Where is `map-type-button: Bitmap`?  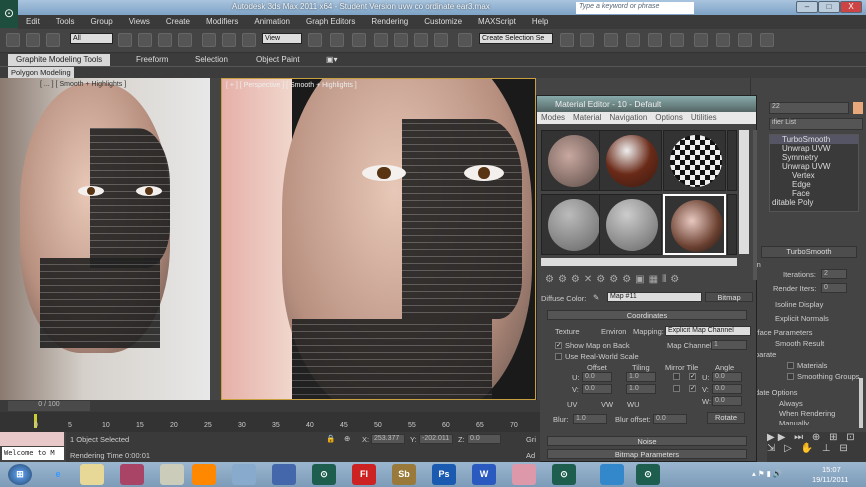 map-type-button: Bitmap is located at coordinates (729, 297).